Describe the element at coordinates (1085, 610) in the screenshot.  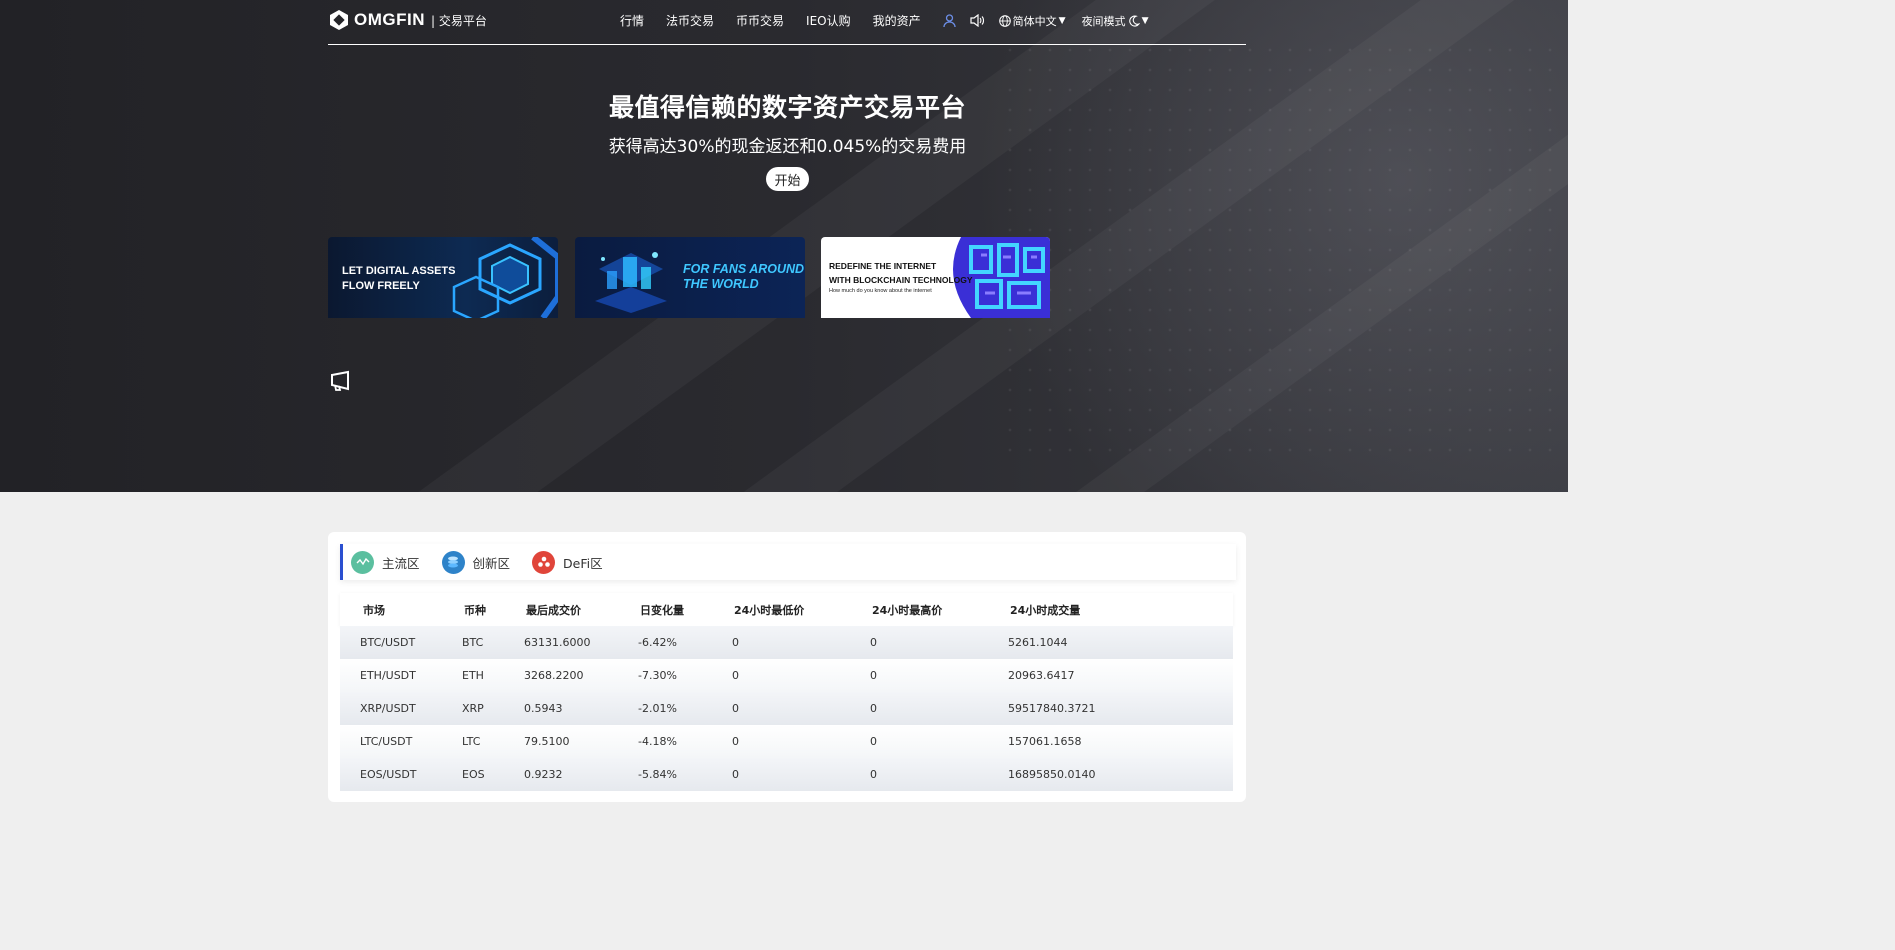
I see `column-header: 24小时成交量` at that location.